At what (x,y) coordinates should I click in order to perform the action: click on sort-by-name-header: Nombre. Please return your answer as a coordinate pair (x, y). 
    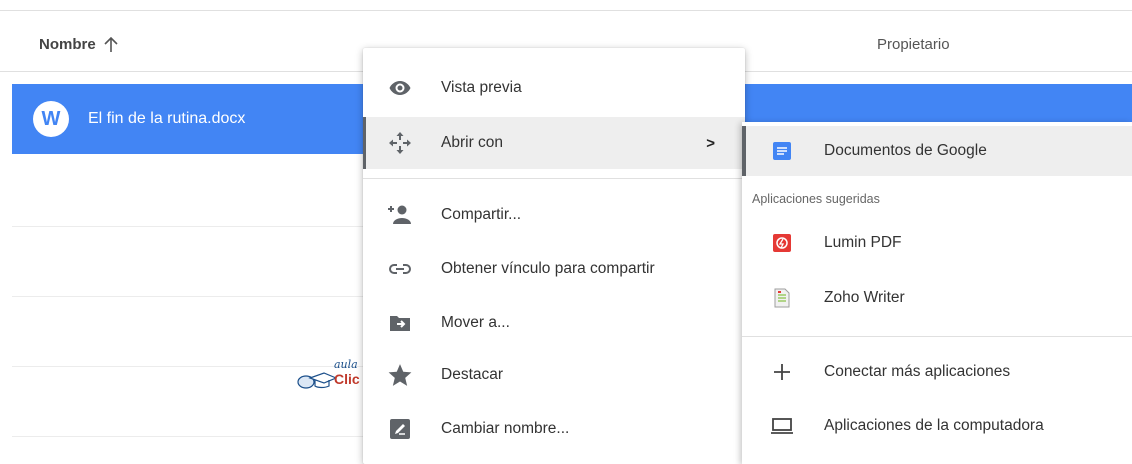
    Looking at the image, I should click on (78, 44).